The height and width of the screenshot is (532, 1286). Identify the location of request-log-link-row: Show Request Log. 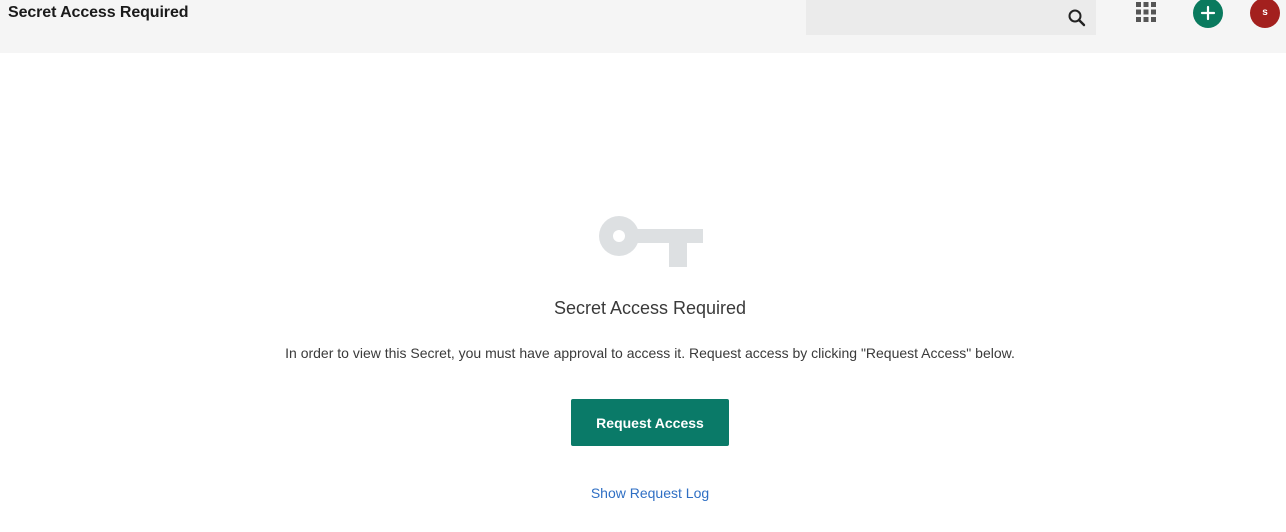
(643, 493).